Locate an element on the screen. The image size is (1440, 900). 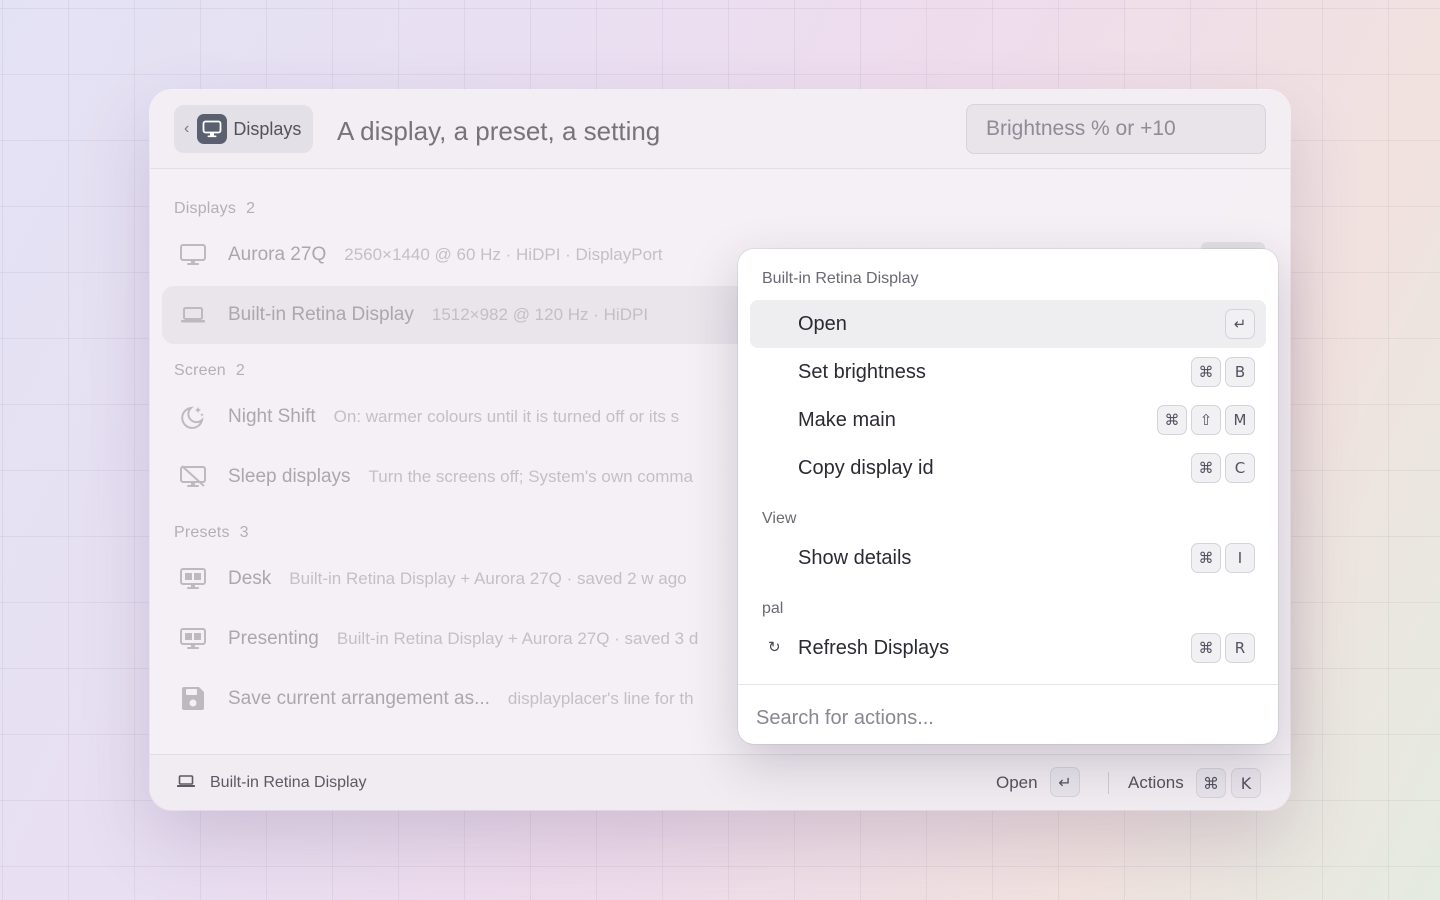
footer-actions-key-cmd: ⌘ is located at coordinates (1211, 783).